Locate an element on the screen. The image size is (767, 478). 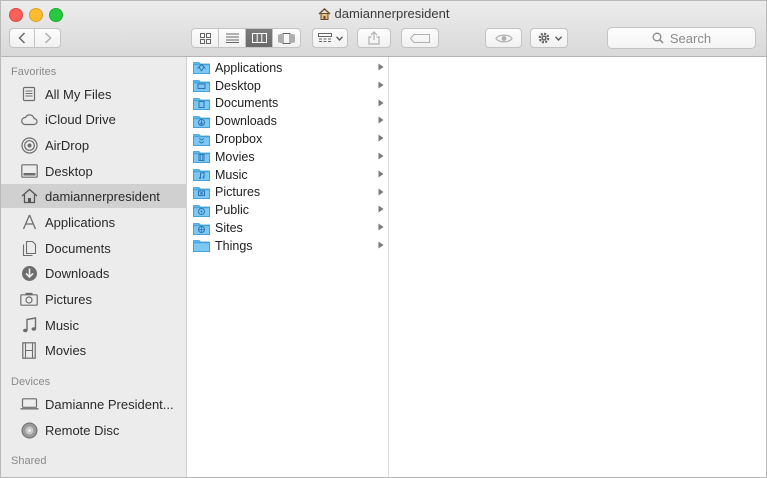
sidebar-item-home: damiannerpresident is located at coordinates (93, 196).